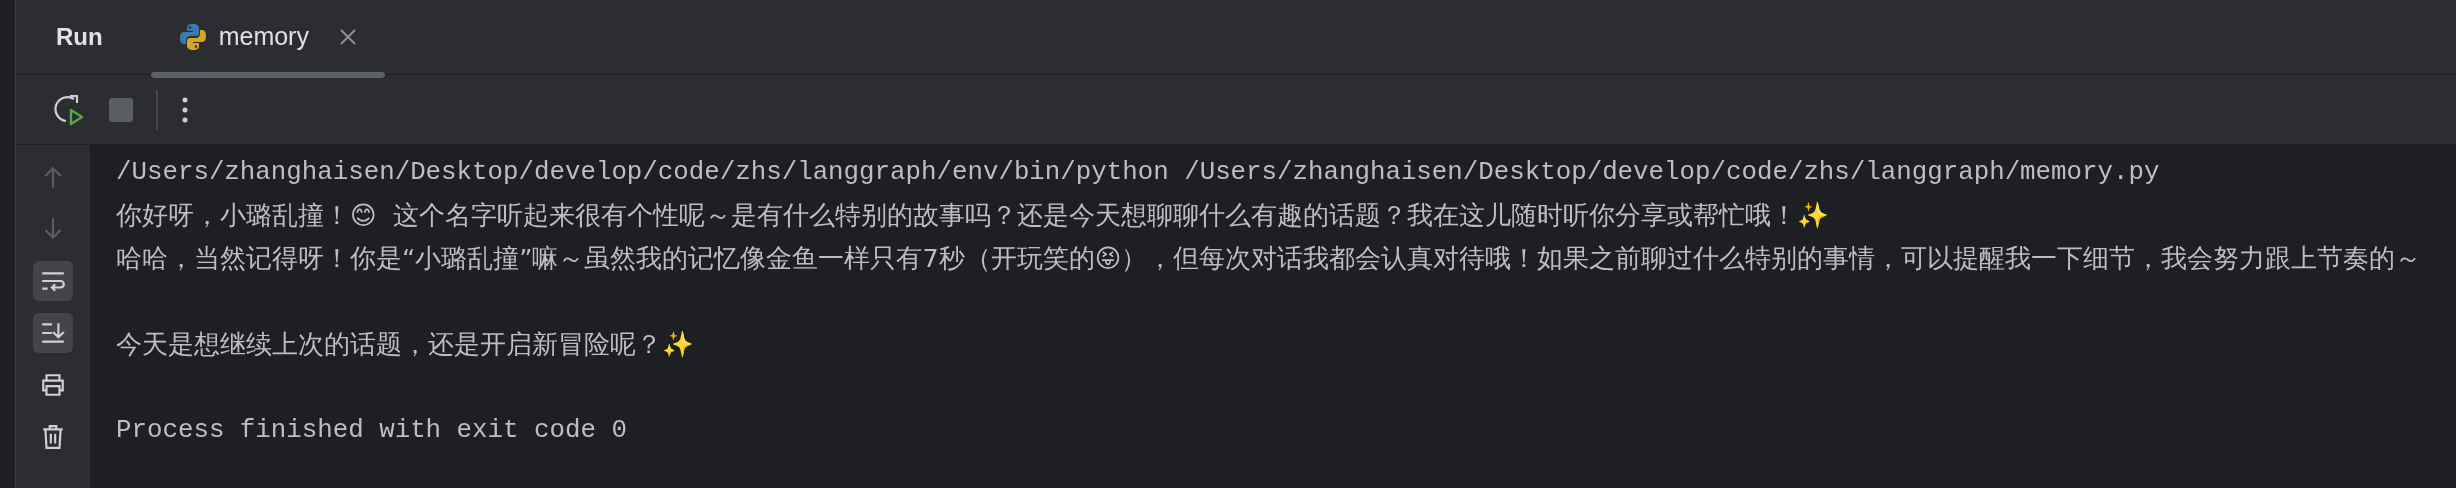 The image size is (2456, 488). Describe the element at coordinates (372, 431) in the screenshot. I see `command-line: Process finished with exit code 0` at that location.